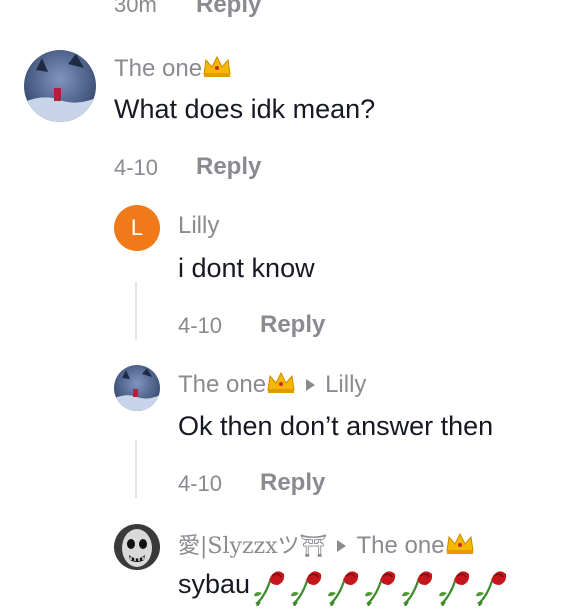 This screenshot has height=616, width=576. Describe the element at coordinates (136, 167) in the screenshot. I see `comment-1-date: 4-10` at that location.